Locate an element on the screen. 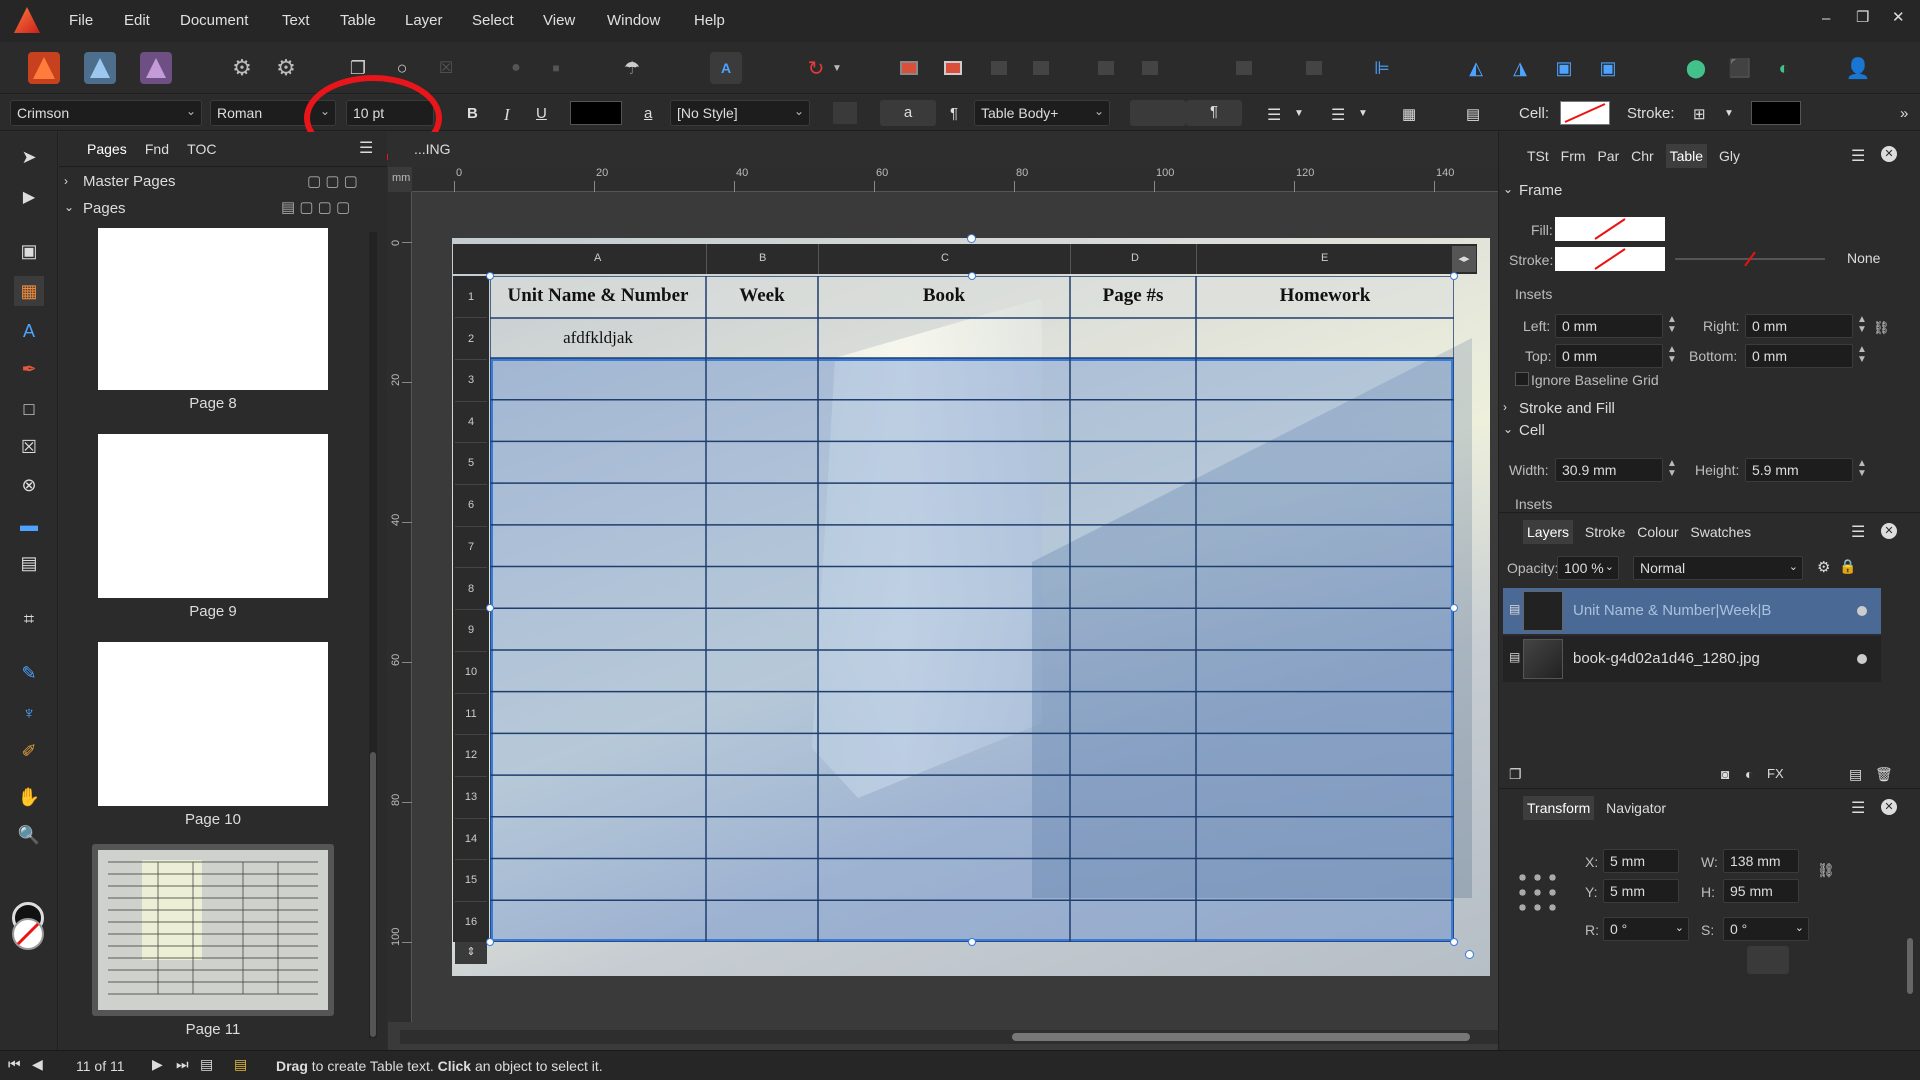 This screenshot has width=1920, height=1080. transparency-tool-icon: ♆ is located at coordinates (29, 713).